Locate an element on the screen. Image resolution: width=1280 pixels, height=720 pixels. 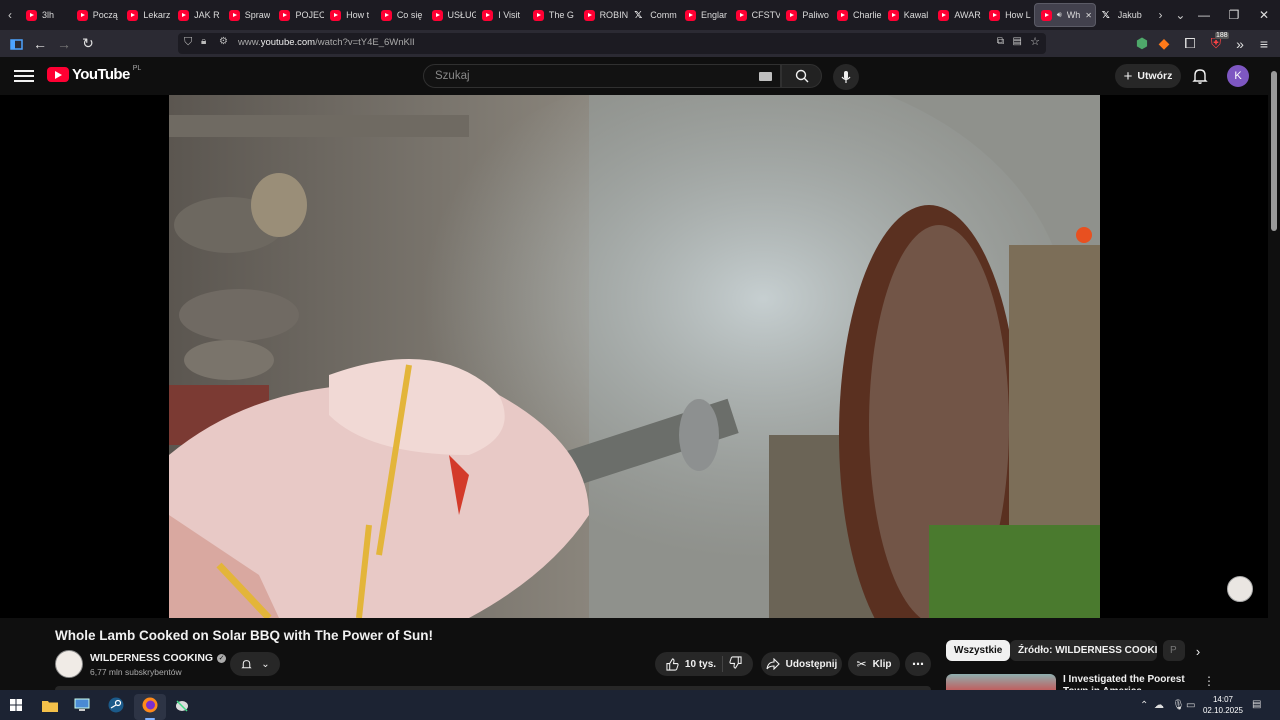
lock-icon: 🔒︎ is located at coordinates (203, 41).